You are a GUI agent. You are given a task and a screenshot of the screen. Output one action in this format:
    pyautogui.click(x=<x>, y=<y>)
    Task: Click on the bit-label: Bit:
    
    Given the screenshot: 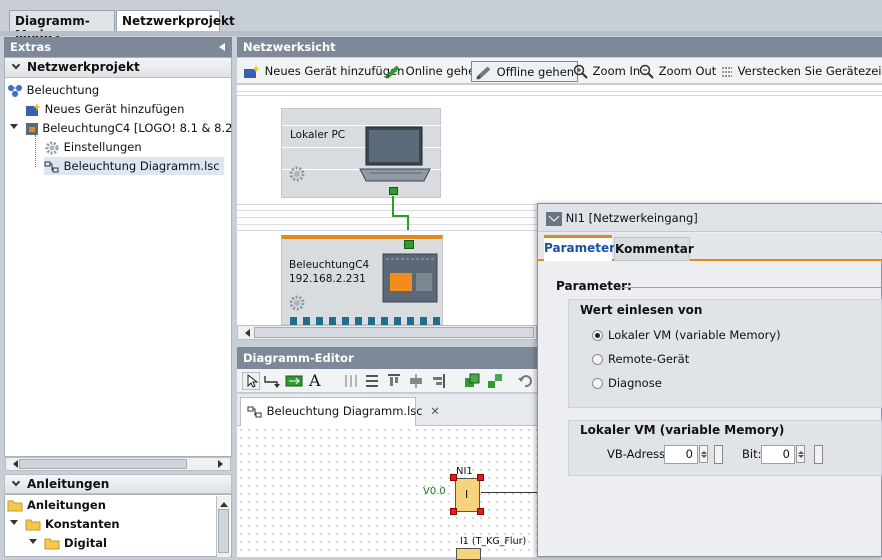 What is the action you would take?
    pyautogui.click(x=752, y=454)
    